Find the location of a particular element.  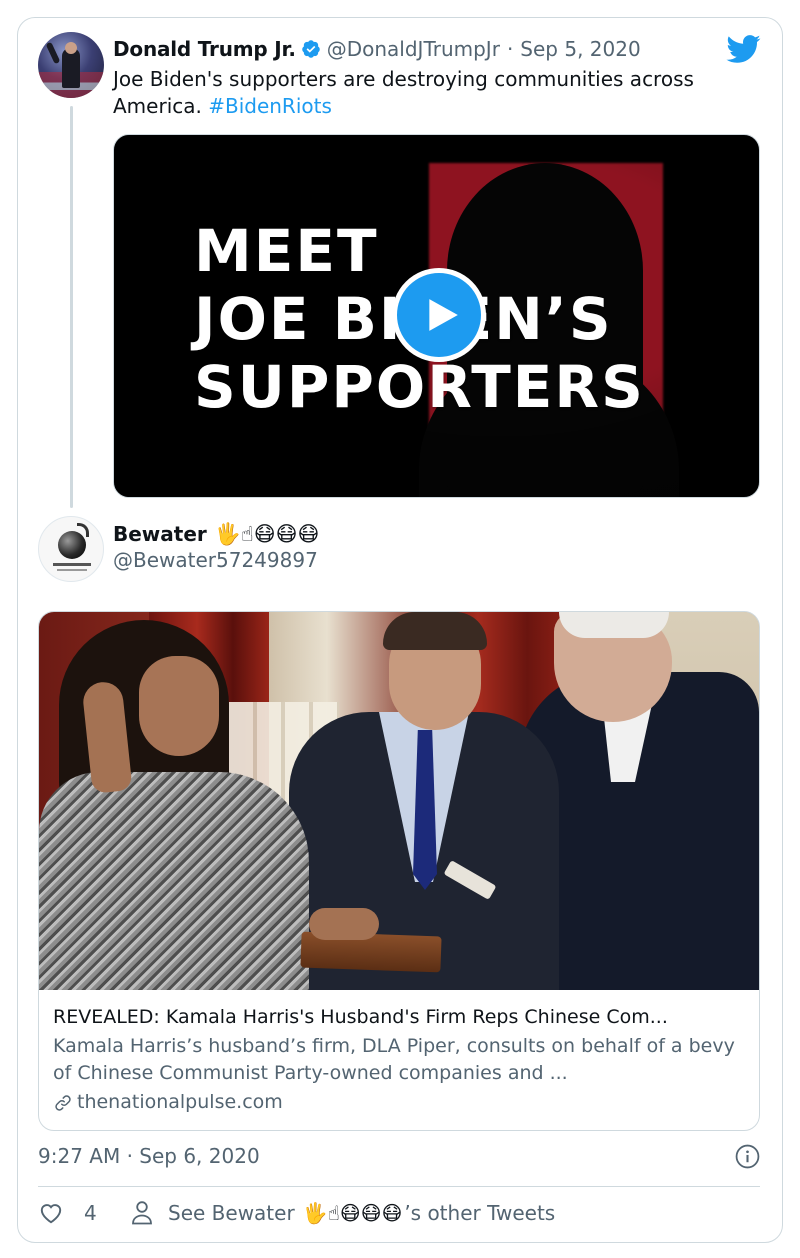

play-button is located at coordinates (439, 315).